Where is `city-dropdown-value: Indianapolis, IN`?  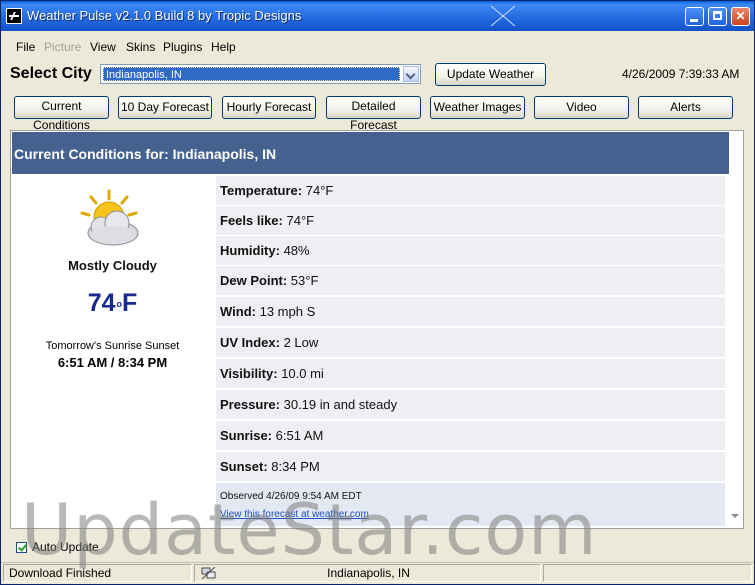 city-dropdown-value: Indianapolis, IN is located at coordinates (251, 74).